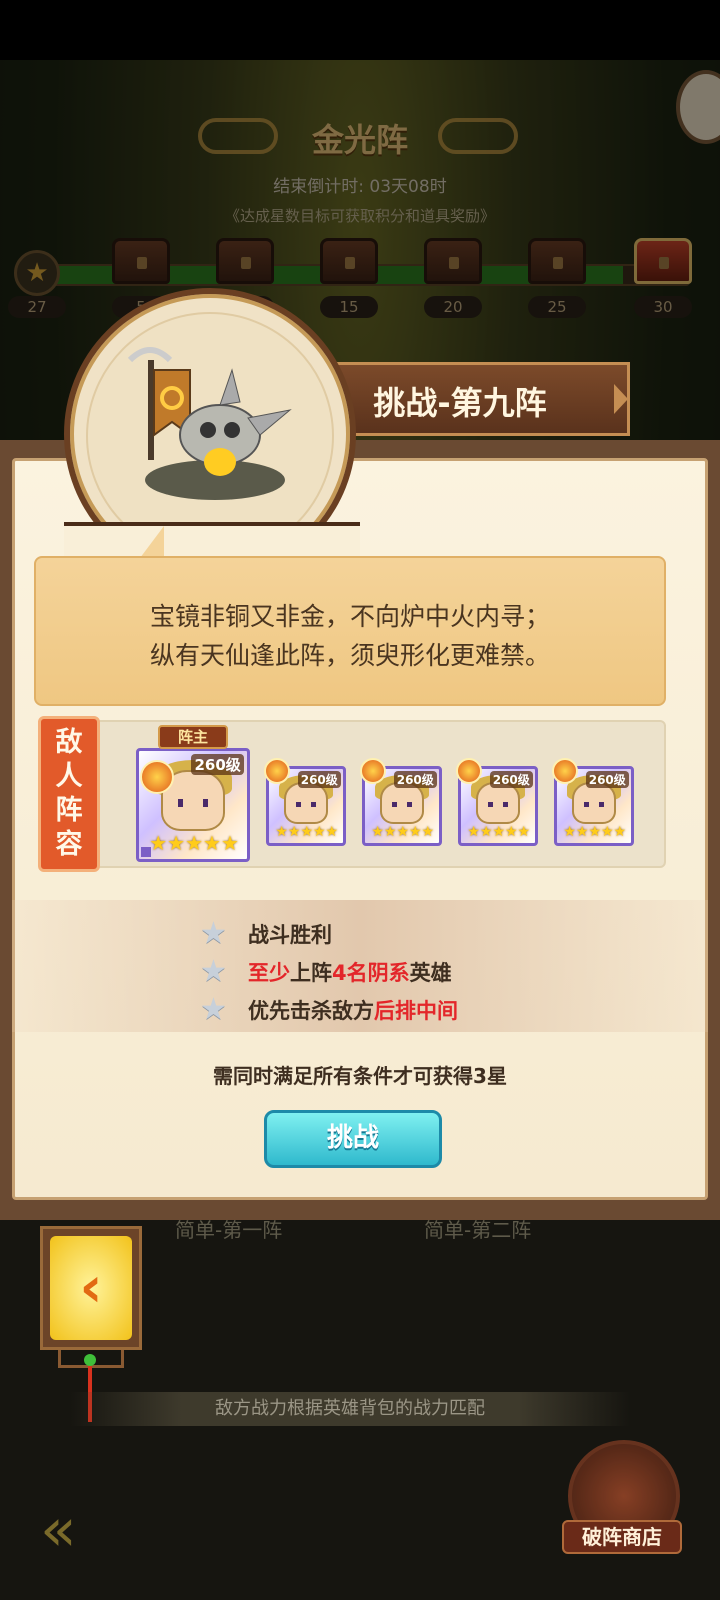 Image resolution: width=720 pixels, height=1600 pixels. I want to click on tag-char: 容, so click(69, 844).